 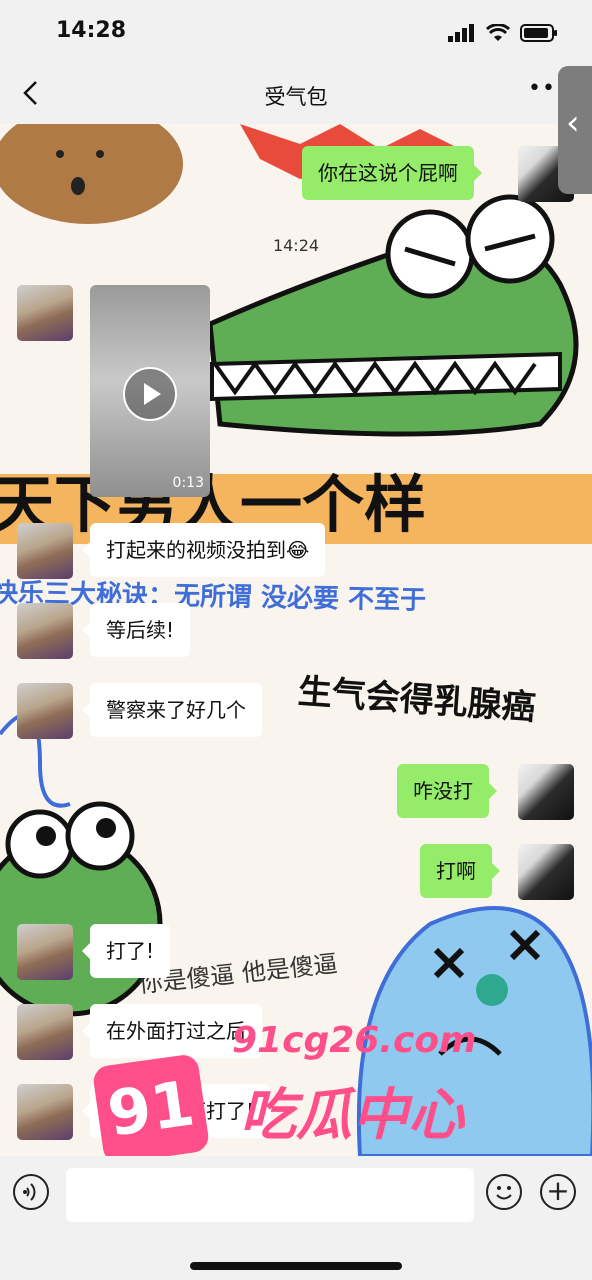 I want to click on signal-icon, so click(x=461, y=33).